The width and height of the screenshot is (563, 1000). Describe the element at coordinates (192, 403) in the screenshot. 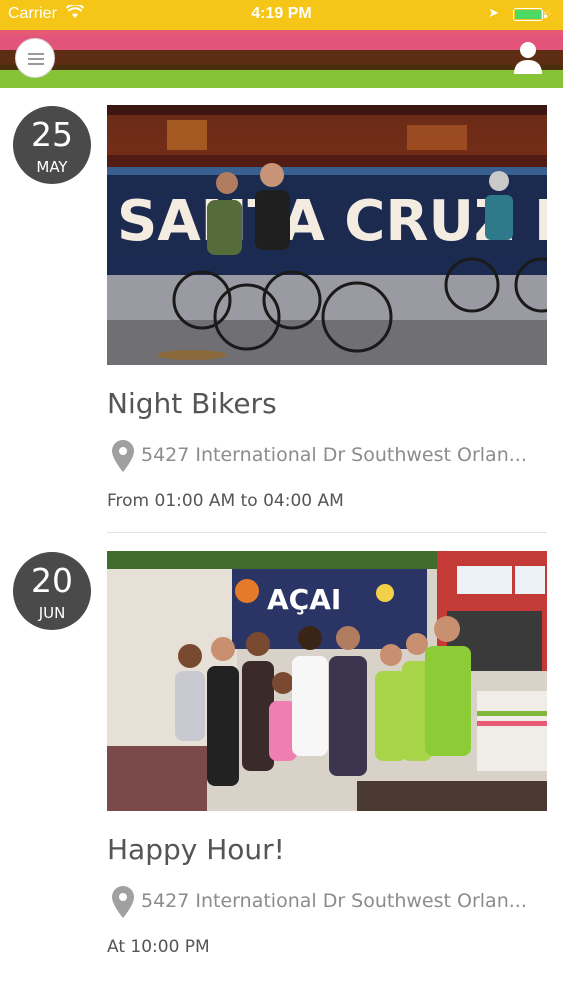

I see `event-title: Night Bikers` at that location.